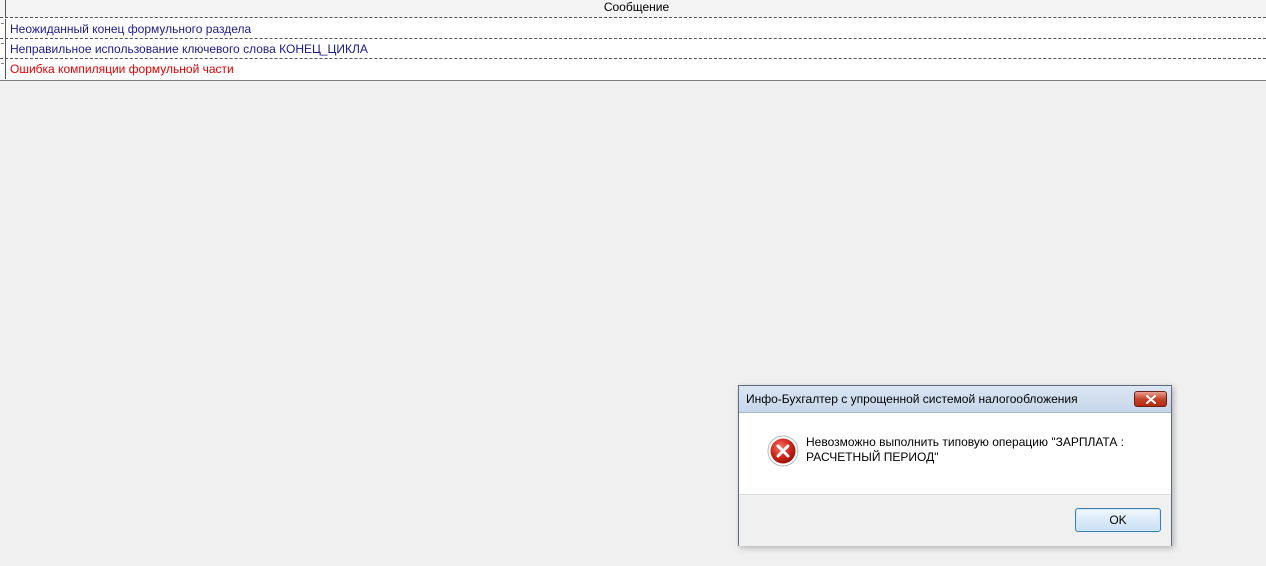 This screenshot has height=566, width=1266. Describe the element at coordinates (955, 520) in the screenshot. I see `dialog-footer: OK` at that location.